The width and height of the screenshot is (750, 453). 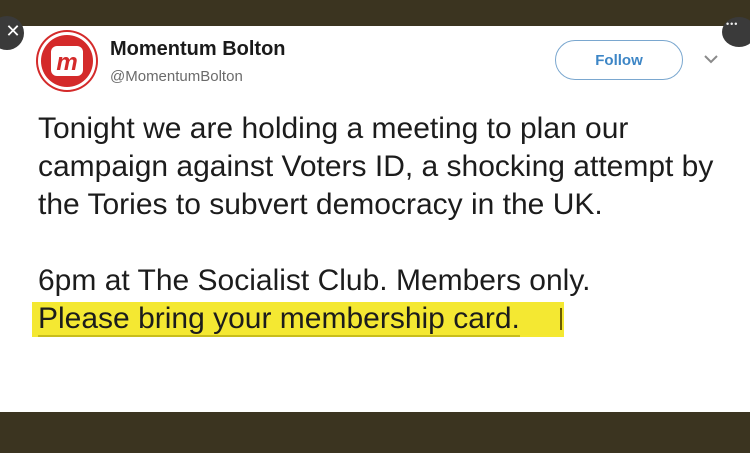 I want to click on highlight-marker, so click(x=560, y=319).